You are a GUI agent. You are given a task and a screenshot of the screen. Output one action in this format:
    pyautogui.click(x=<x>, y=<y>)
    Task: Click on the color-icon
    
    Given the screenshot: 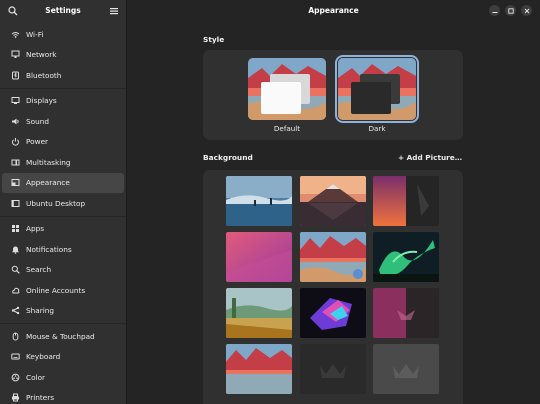 What is the action you would take?
    pyautogui.click(x=15, y=377)
    